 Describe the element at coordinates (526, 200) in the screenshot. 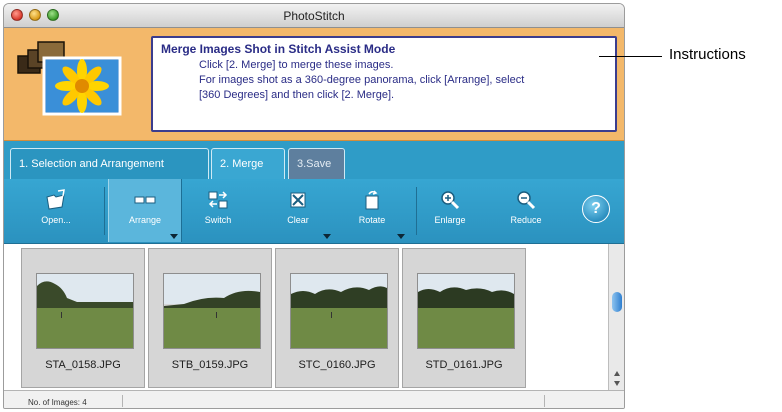

I see `zoom-out-icon` at that location.